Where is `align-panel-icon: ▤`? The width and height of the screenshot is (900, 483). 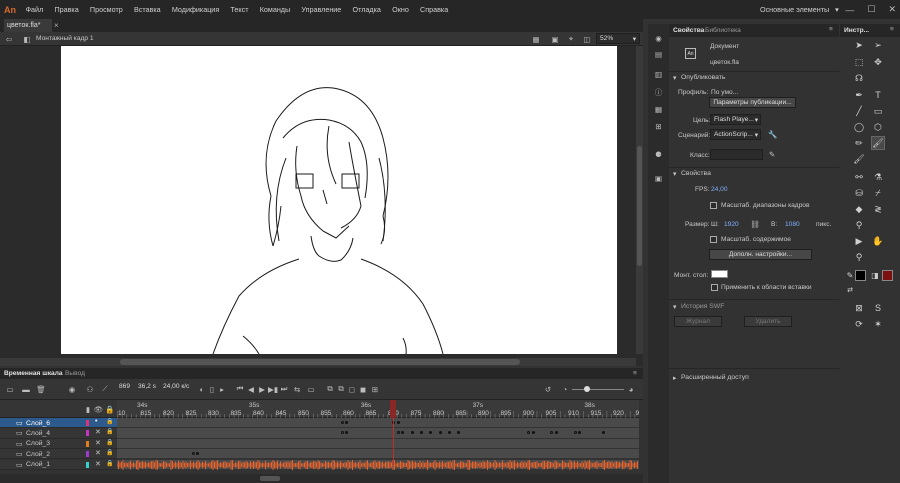
align-panel-icon: ▤ is located at coordinates (658, 54).